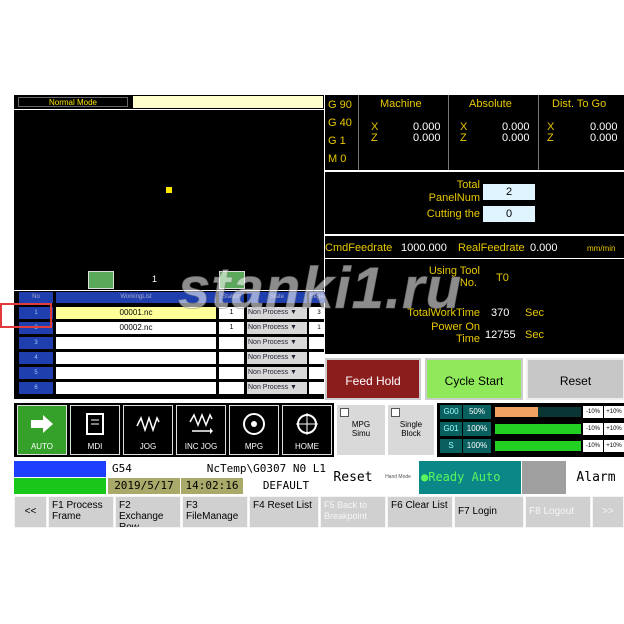  Describe the element at coordinates (101, 280) in the screenshot. I see `prev-page-icon` at that location.